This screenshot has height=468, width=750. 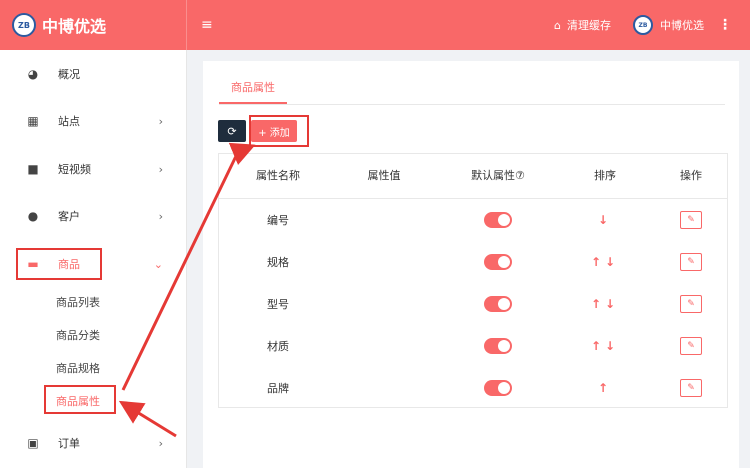 What do you see at coordinates (557, 25) in the screenshot?
I see `basket-icon: ⌂` at bounding box center [557, 25].